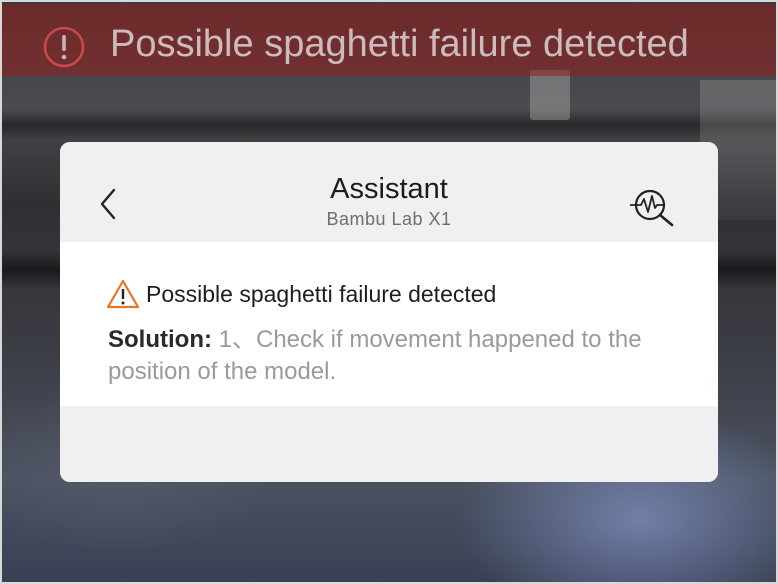 The image size is (778, 584). I want to click on dialog-footer, so click(389, 444).